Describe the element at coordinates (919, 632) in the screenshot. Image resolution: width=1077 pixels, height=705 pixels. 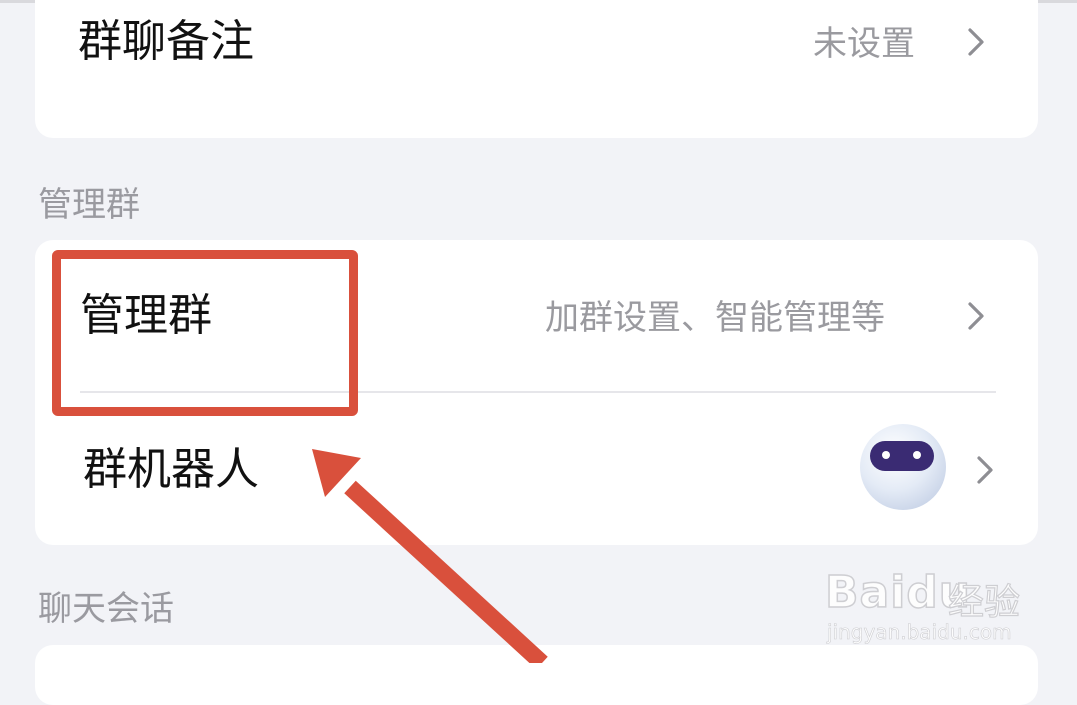
I see `watermark-url: jingyan.baidu.com` at that location.